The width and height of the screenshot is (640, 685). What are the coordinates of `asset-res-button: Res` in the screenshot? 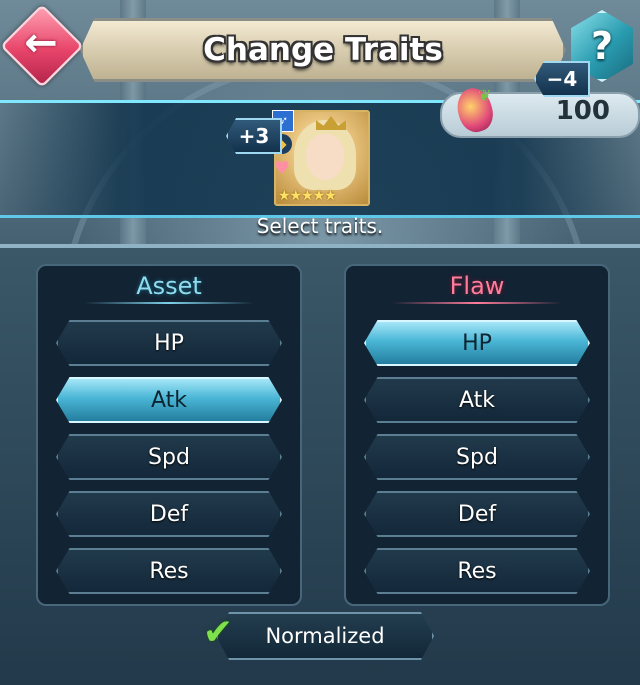 It's located at (169, 571).